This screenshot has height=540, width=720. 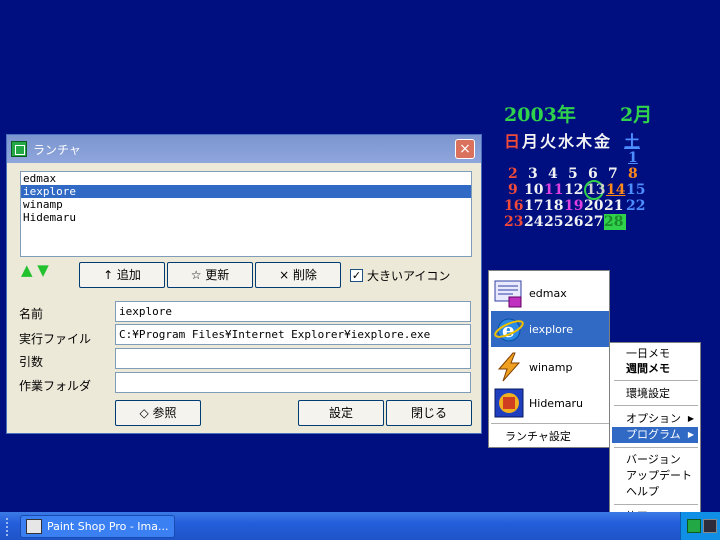 I want to click on calendar-day: 12, so click(x=575, y=190).